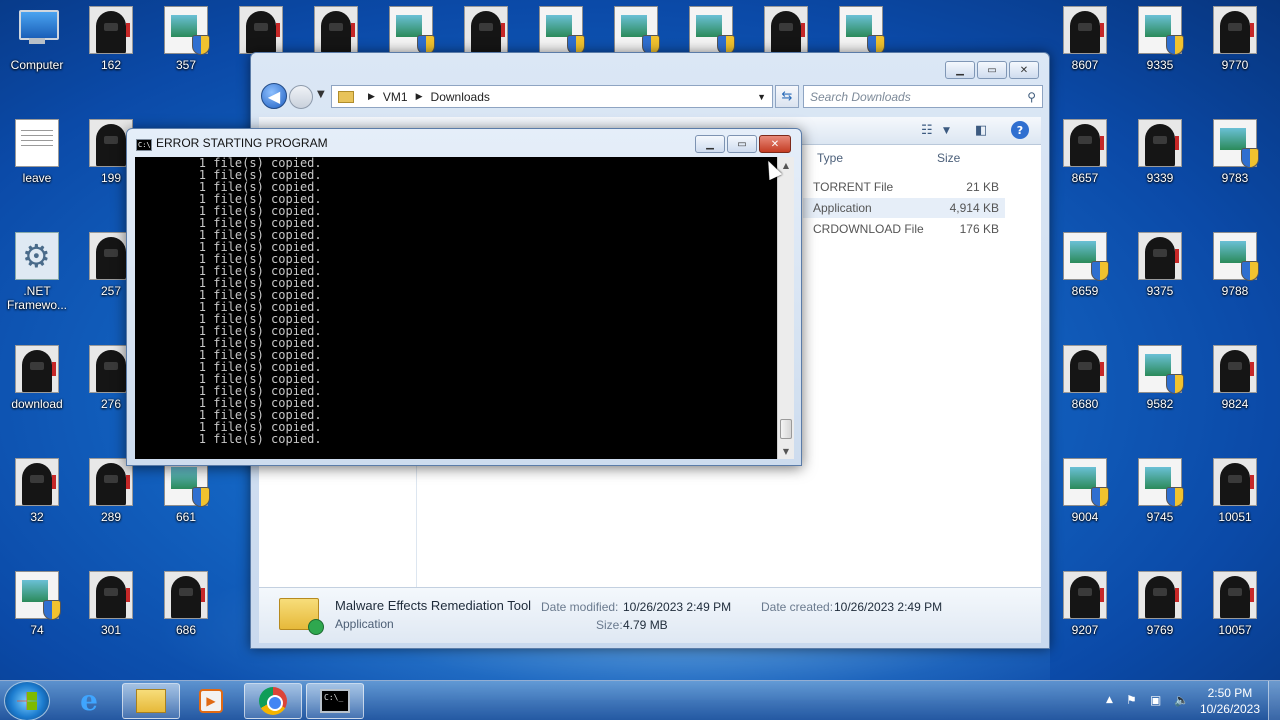 The height and width of the screenshot is (720, 1280). Describe the element at coordinates (1160, 404) in the screenshot. I see `desktop-icon-label: 9582` at that location.